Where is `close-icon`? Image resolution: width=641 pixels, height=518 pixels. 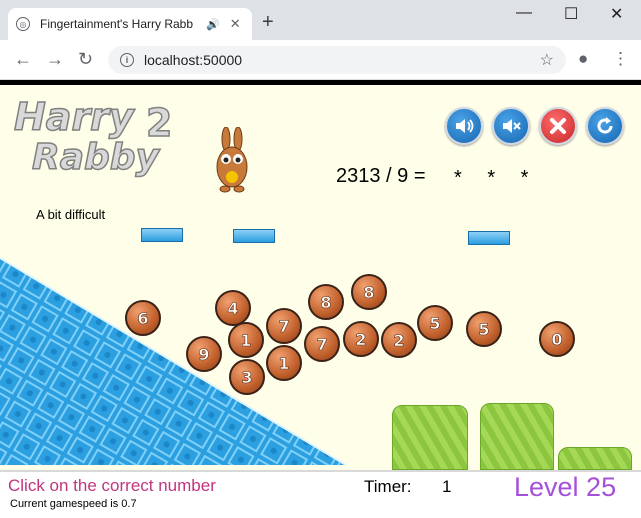 close-icon is located at coordinates (558, 126).